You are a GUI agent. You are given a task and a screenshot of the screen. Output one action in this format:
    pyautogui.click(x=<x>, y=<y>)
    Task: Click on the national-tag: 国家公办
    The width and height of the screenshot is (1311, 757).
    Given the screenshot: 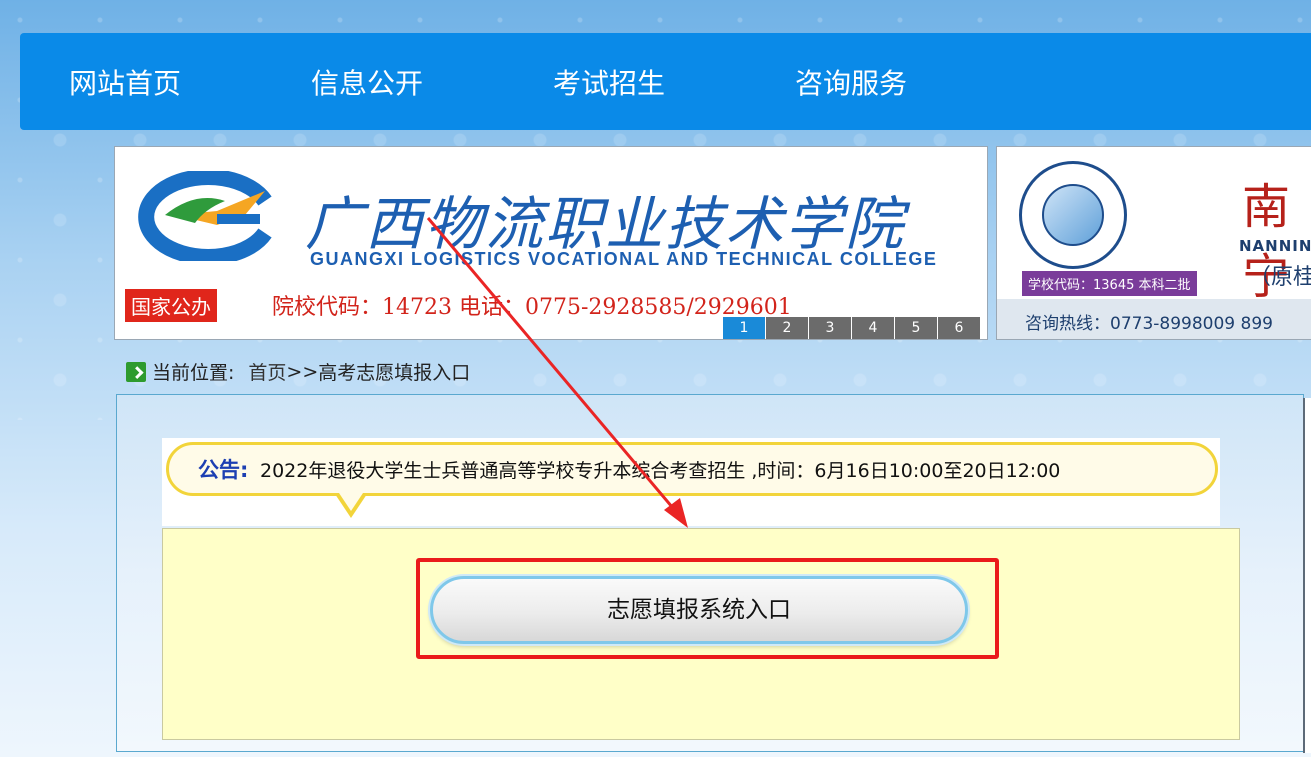 What is the action you would take?
    pyautogui.click(x=171, y=305)
    